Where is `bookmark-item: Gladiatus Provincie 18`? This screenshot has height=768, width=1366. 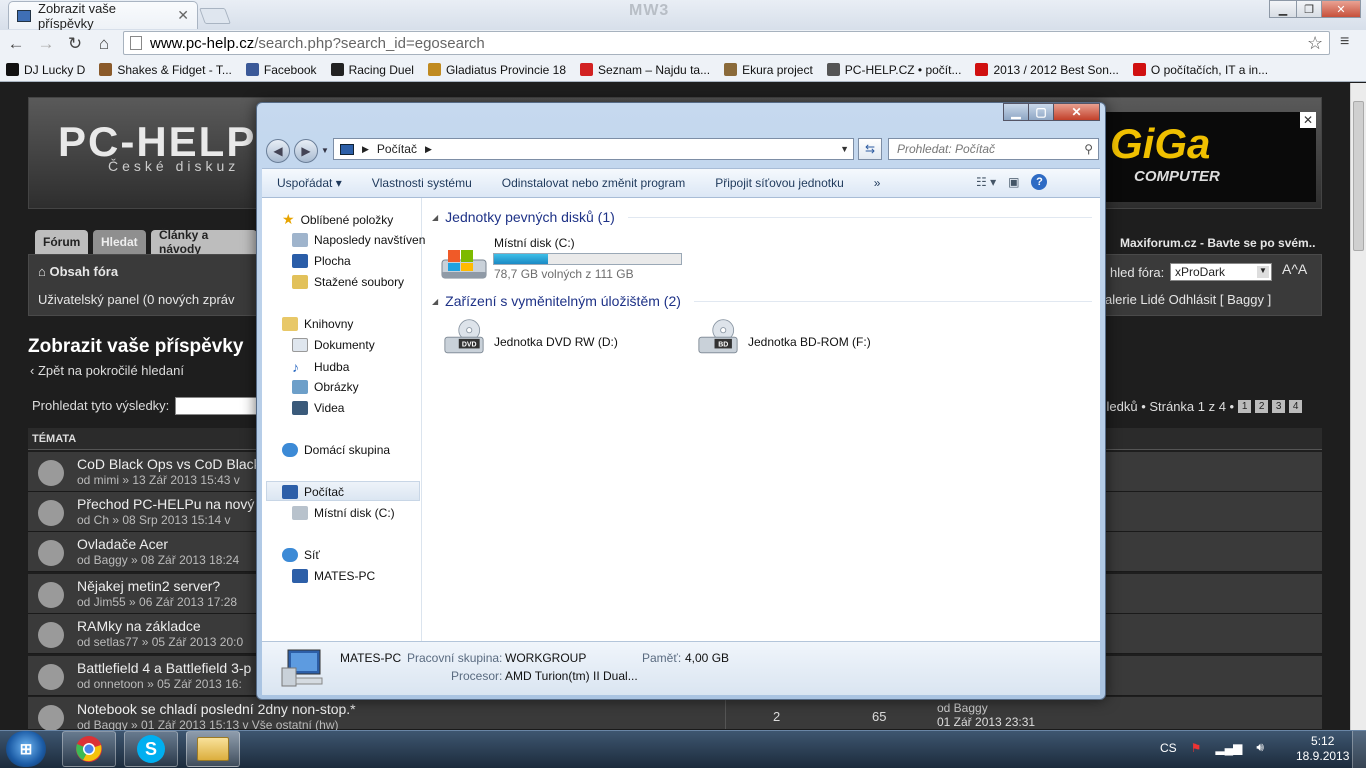
bookmark-item: Gladiatus Provincie 18 is located at coordinates (496, 70).